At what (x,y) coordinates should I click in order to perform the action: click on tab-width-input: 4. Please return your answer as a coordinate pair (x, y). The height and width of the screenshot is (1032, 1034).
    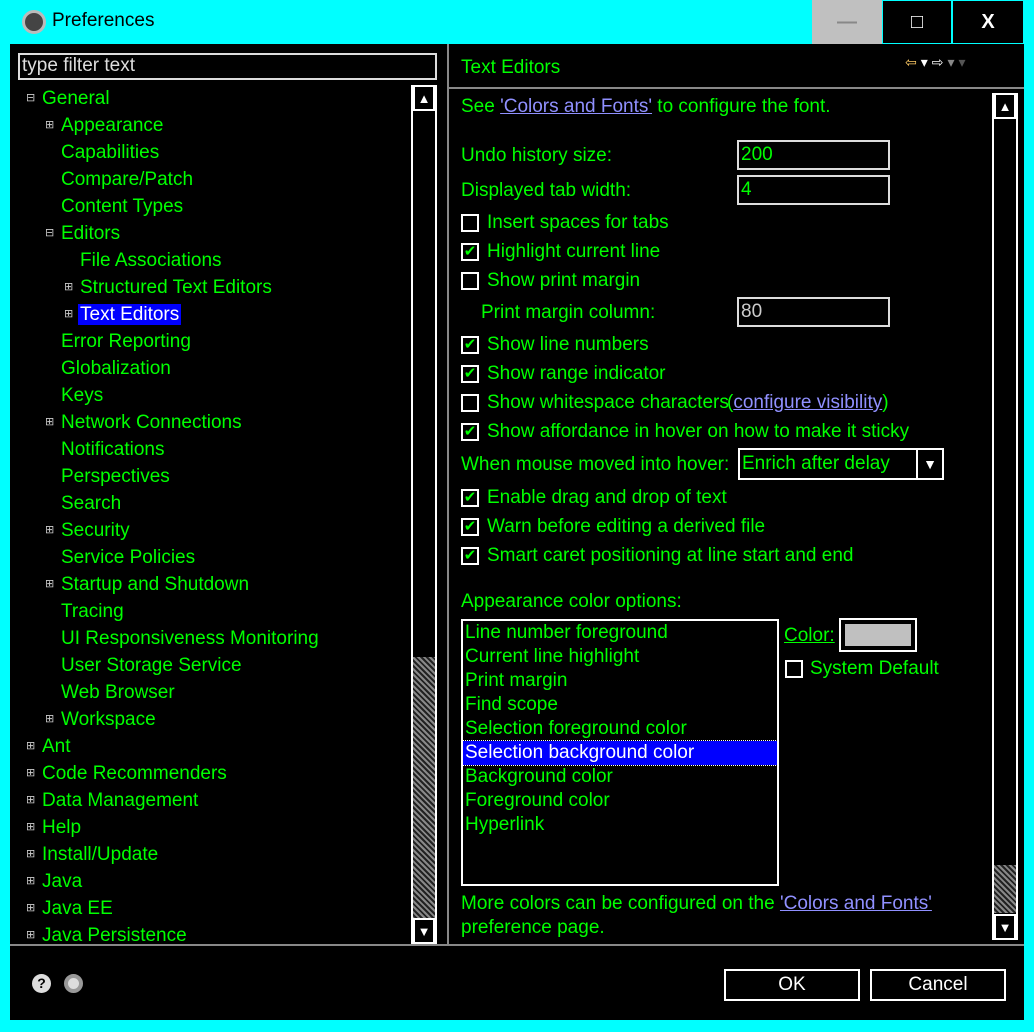
    Looking at the image, I should click on (813, 190).